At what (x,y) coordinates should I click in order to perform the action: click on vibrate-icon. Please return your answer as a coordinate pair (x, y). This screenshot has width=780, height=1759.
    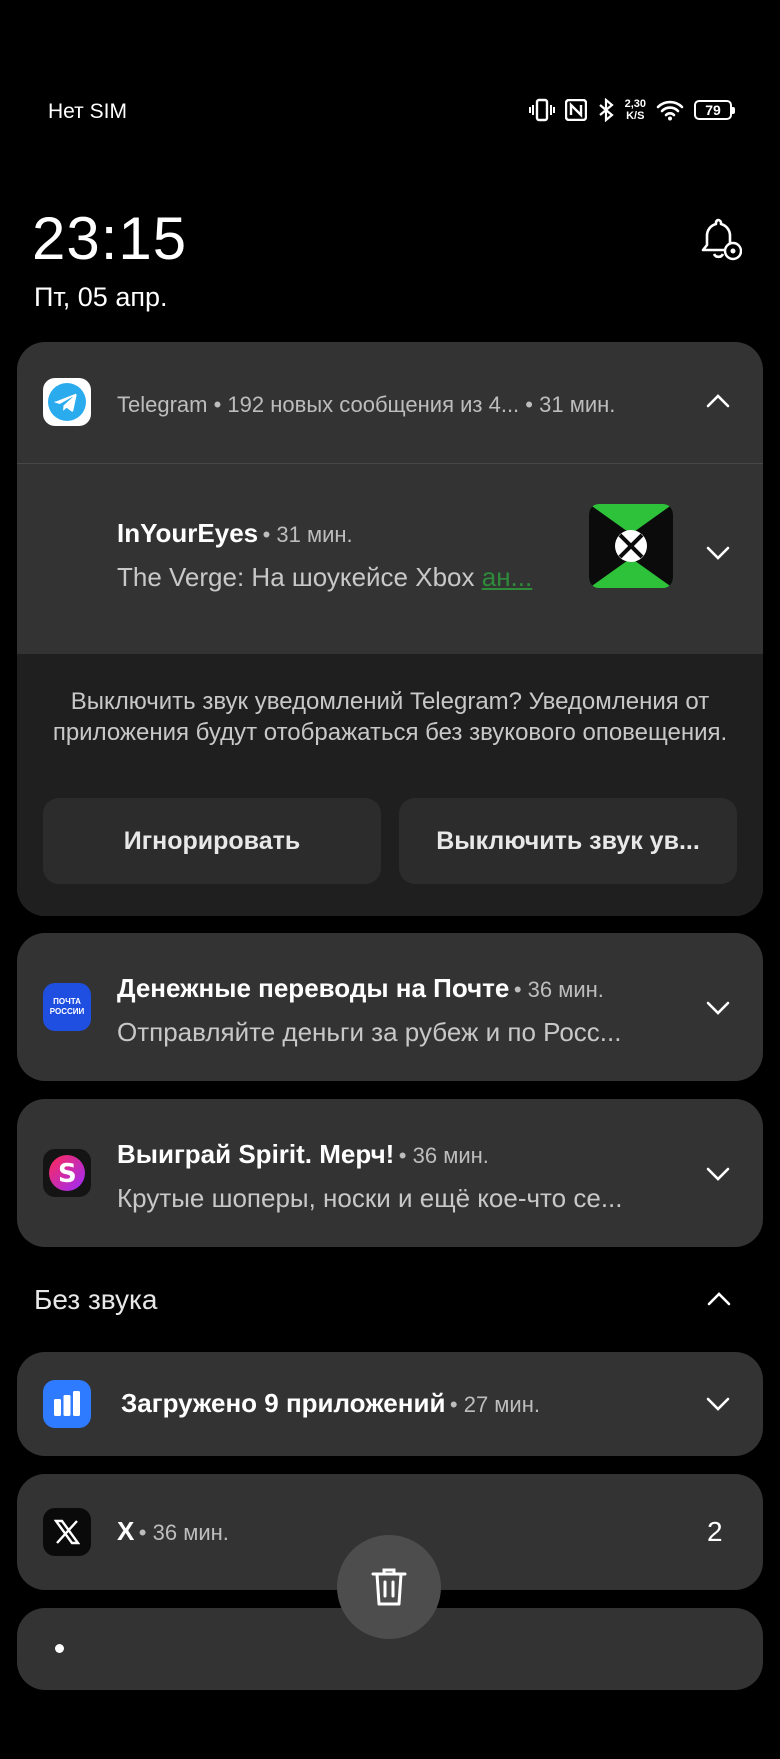
    Looking at the image, I should click on (541, 110).